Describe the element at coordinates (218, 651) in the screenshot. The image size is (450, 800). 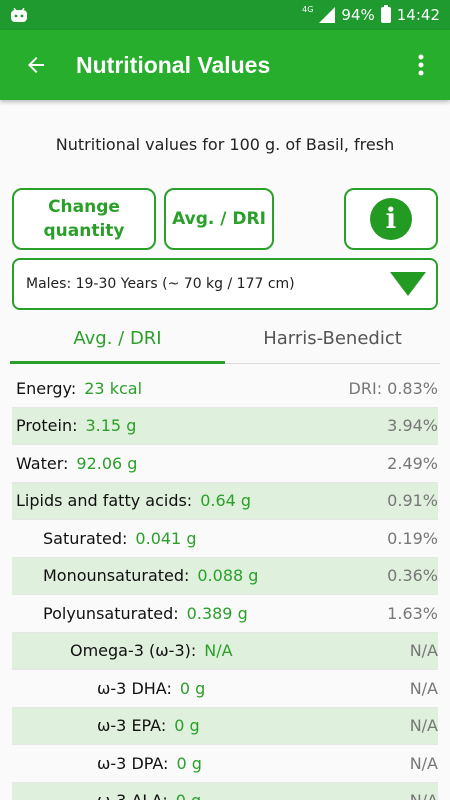
I see `nutrient-value: N/A` at that location.